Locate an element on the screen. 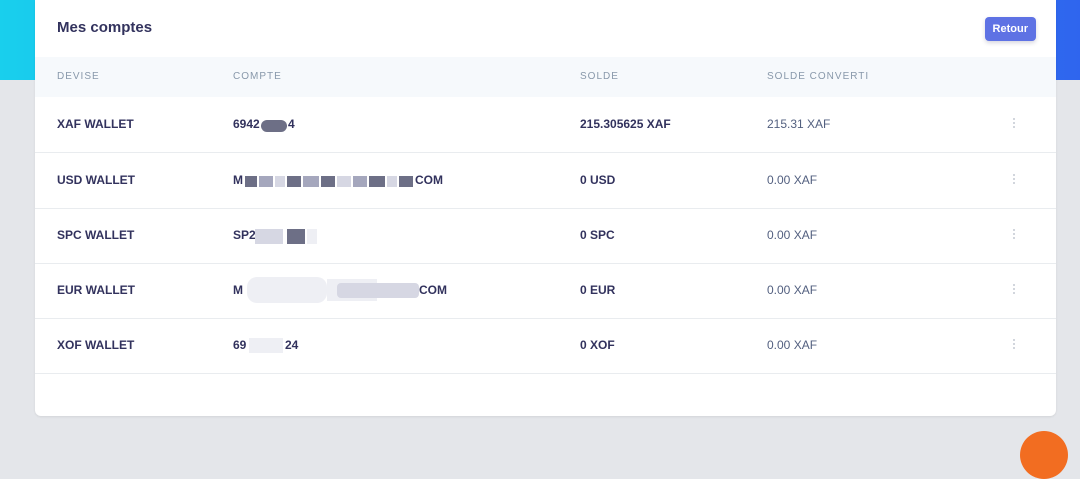 The width and height of the screenshot is (1080, 479). table-row: EUR WALLET M COM 0 EUR 0.00 XAF is located at coordinates (545, 291).